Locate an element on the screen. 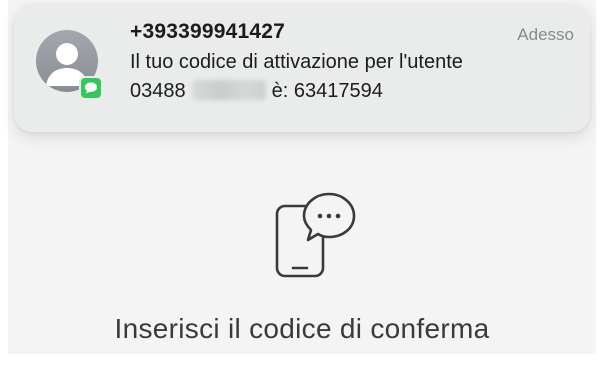  messages-icon is located at coordinates (91, 88).